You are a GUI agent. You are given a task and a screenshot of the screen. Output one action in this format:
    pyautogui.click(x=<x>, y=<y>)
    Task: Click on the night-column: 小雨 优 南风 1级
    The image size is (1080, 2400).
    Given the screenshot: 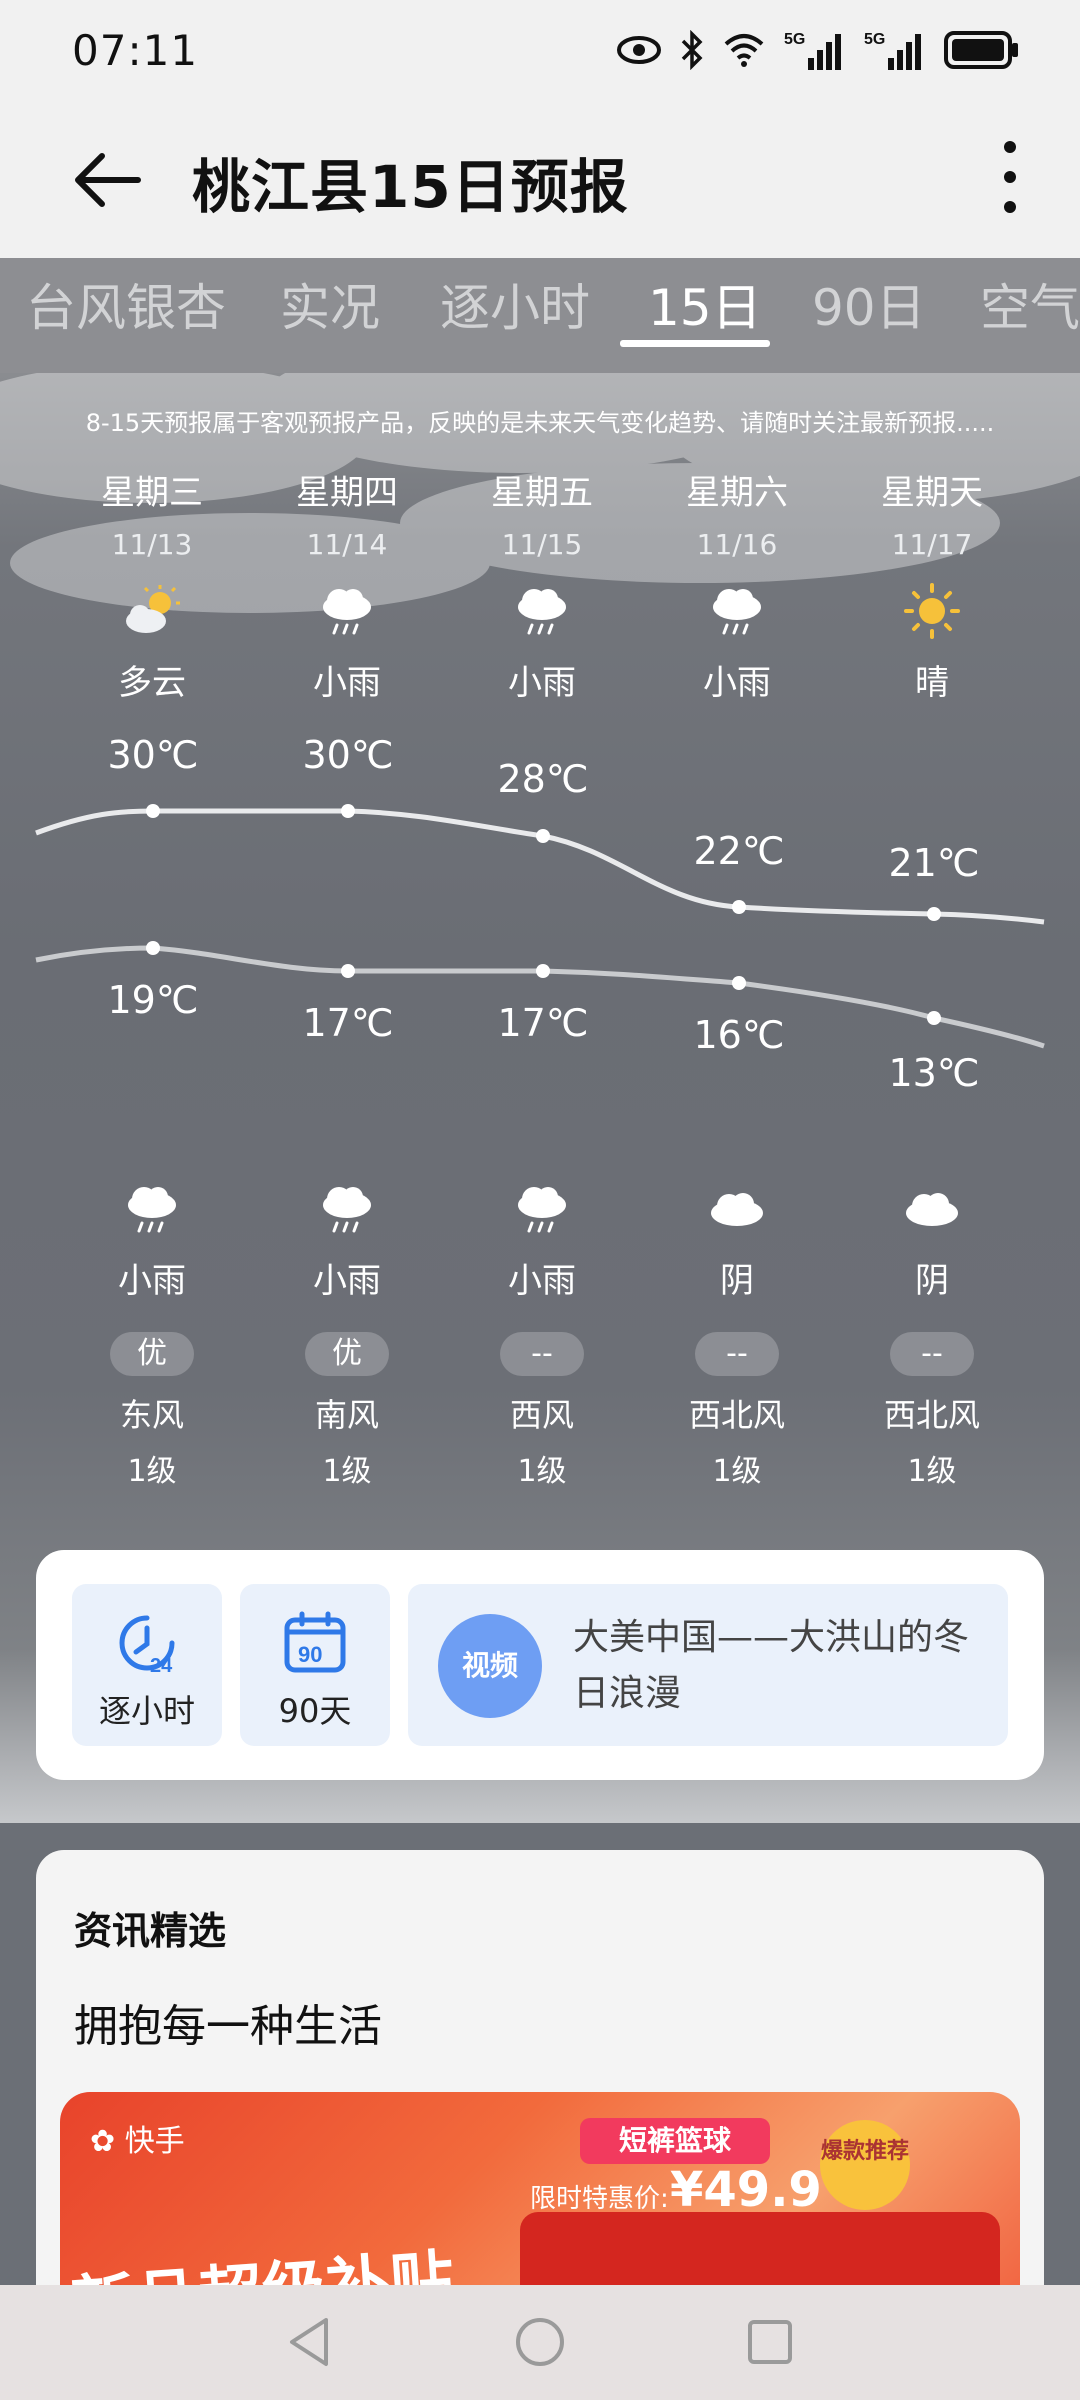 What is the action you would take?
    pyautogui.click(x=347, y=1335)
    